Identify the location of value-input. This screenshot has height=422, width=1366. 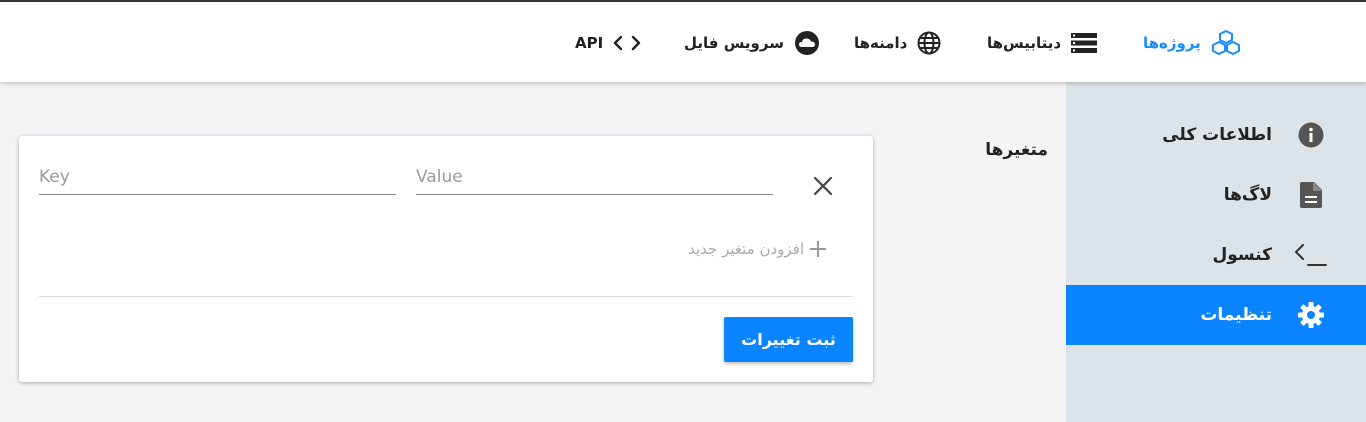
(594, 177).